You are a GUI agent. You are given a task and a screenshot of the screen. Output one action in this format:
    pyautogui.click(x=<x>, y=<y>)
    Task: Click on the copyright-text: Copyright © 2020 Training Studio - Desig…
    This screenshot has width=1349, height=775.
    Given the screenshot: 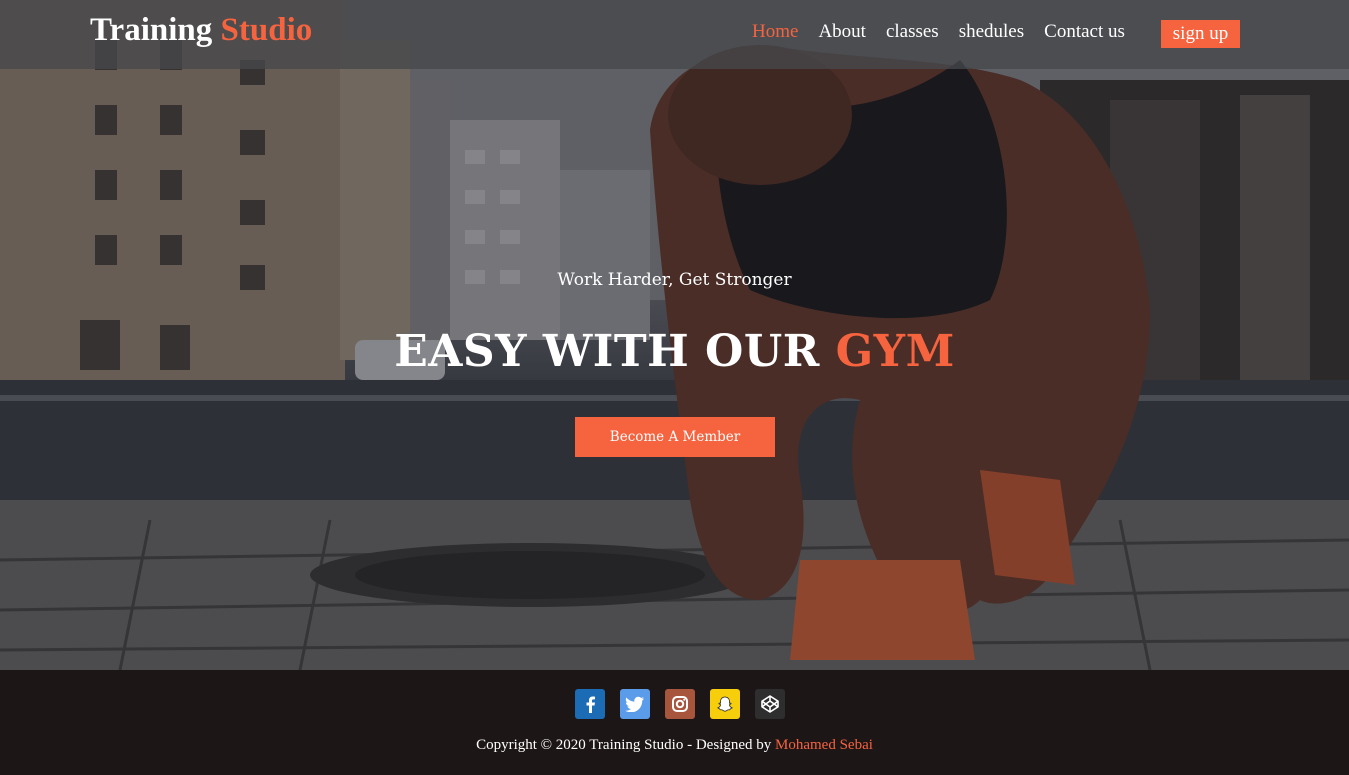 What is the action you would take?
    pyautogui.click(x=624, y=745)
    